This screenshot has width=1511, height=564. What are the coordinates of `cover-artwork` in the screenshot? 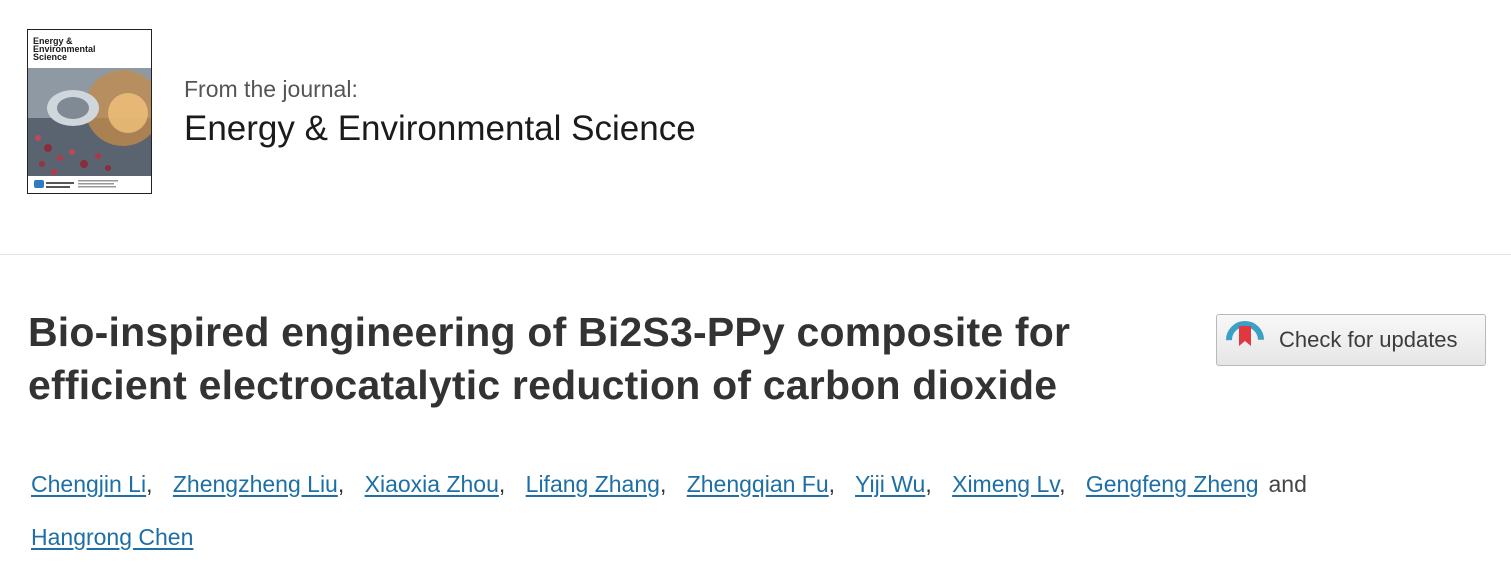 It's located at (89, 130).